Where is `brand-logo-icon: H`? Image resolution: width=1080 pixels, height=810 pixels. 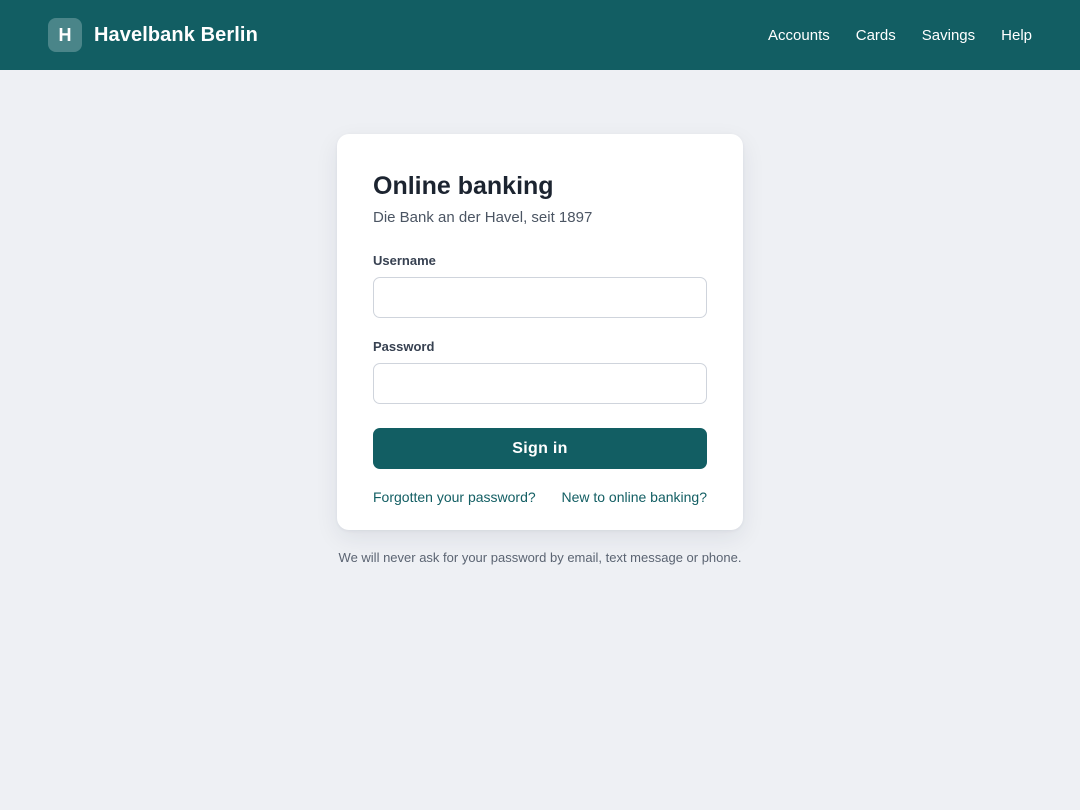 brand-logo-icon: H is located at coordinates (65, 35).